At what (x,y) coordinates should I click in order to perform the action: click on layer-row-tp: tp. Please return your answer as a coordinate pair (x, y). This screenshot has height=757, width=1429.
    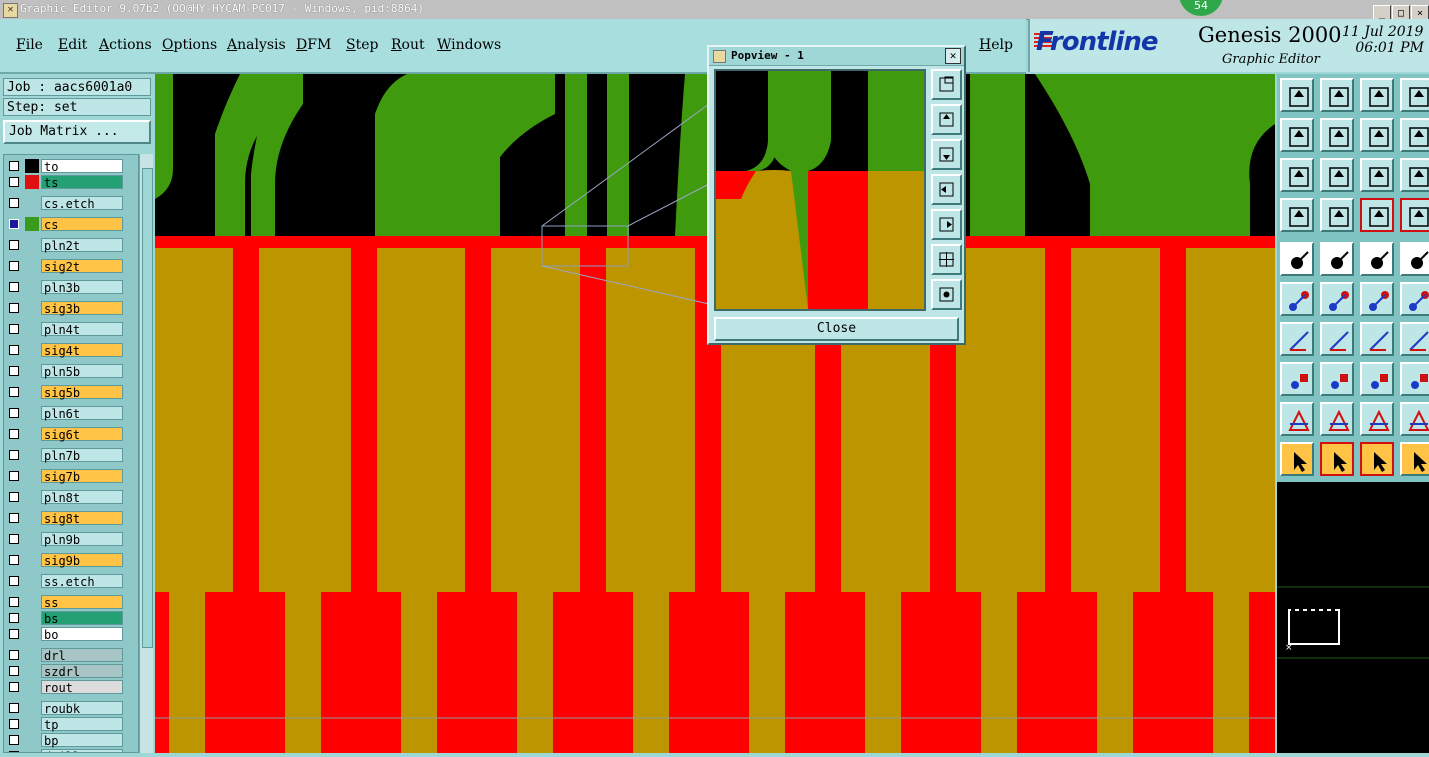
    Looking at the image, I should click on (66, 724).